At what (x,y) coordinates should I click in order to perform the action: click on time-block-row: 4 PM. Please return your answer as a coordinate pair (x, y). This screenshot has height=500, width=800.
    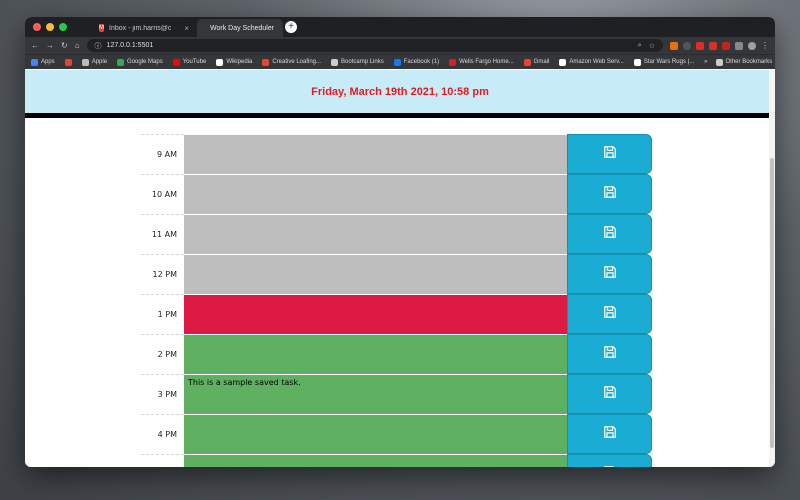
    Looking at the image, I should click on (397, 434).